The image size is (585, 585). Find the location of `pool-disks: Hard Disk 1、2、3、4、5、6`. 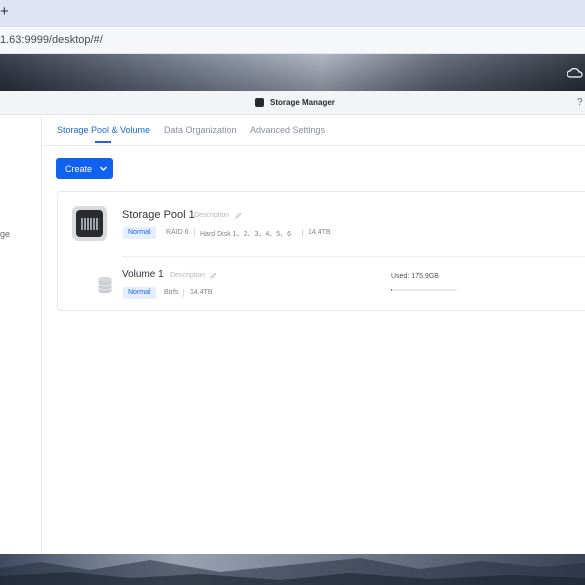

pool-disks: Hard Disk 1、2、3、4、5、6 is located at coordinates (246, 234).